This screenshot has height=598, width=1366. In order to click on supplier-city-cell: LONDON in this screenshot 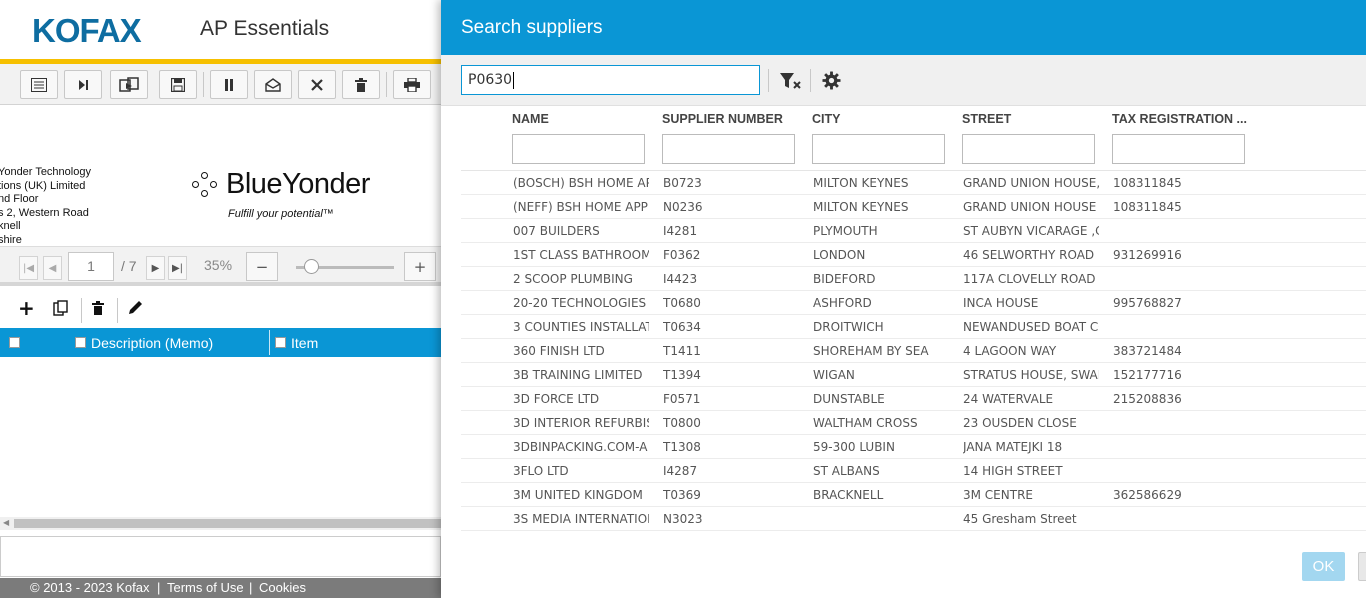, I will do `click(839, 255)`.